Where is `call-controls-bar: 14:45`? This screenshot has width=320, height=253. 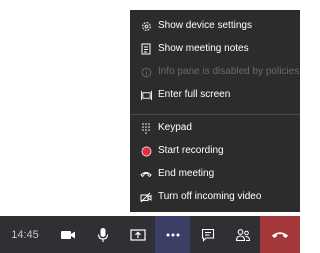
call-controls-bar: 14:45 is located at coordinates (150, 234).